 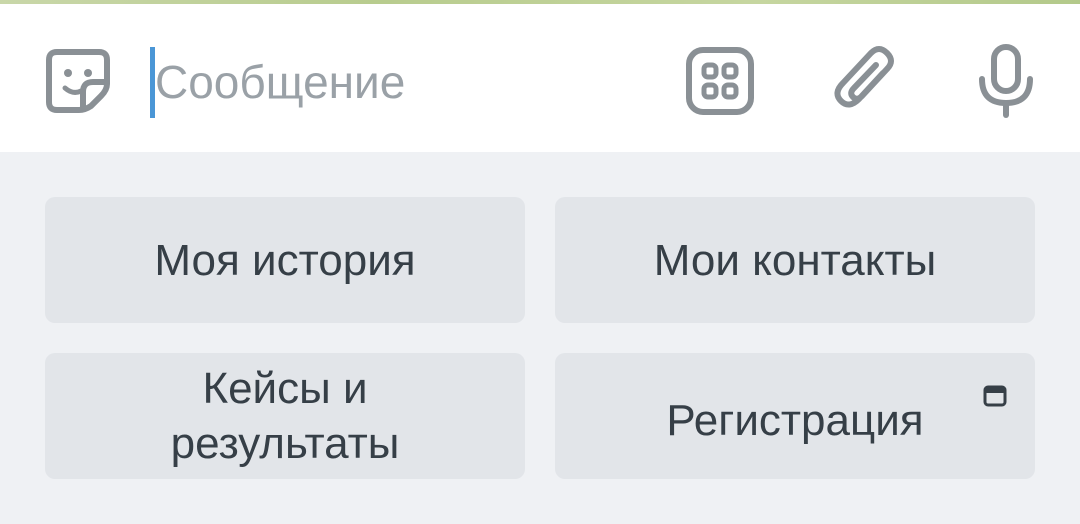 I want to click on sticker-icon, so click(x=78, y=81).